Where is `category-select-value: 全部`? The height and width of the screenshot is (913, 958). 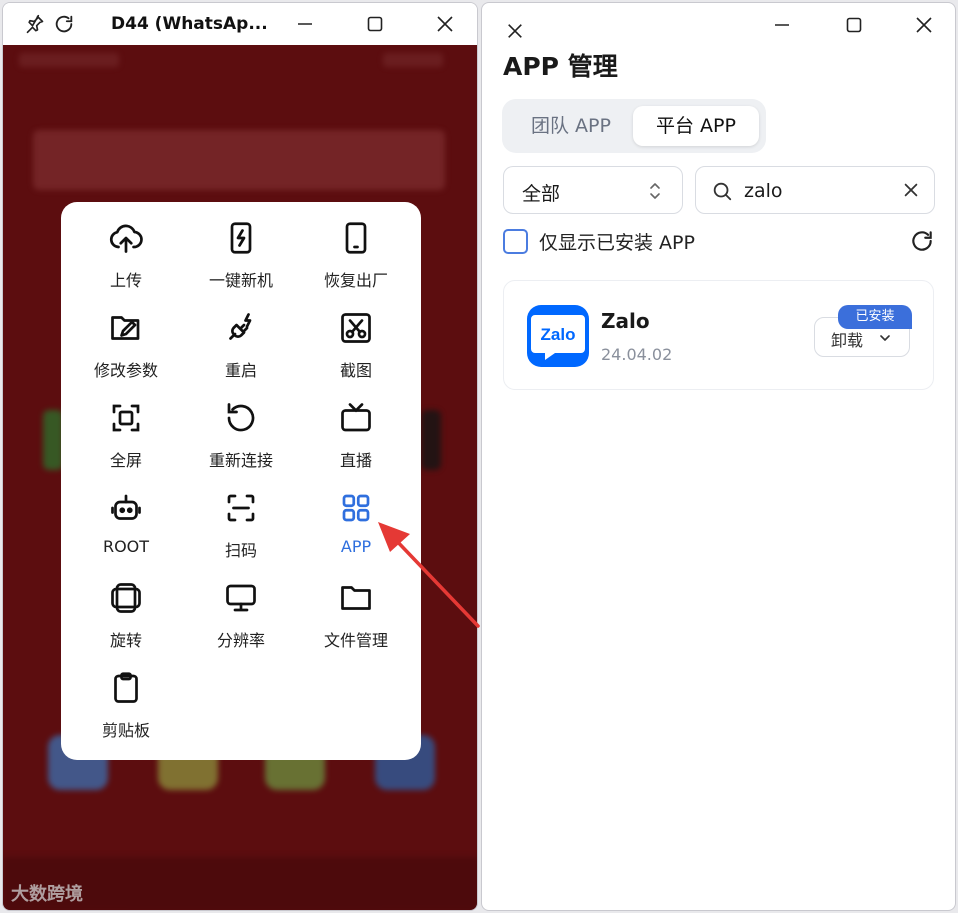
category-select-value: 全部 is located at coordinates (541, 194).